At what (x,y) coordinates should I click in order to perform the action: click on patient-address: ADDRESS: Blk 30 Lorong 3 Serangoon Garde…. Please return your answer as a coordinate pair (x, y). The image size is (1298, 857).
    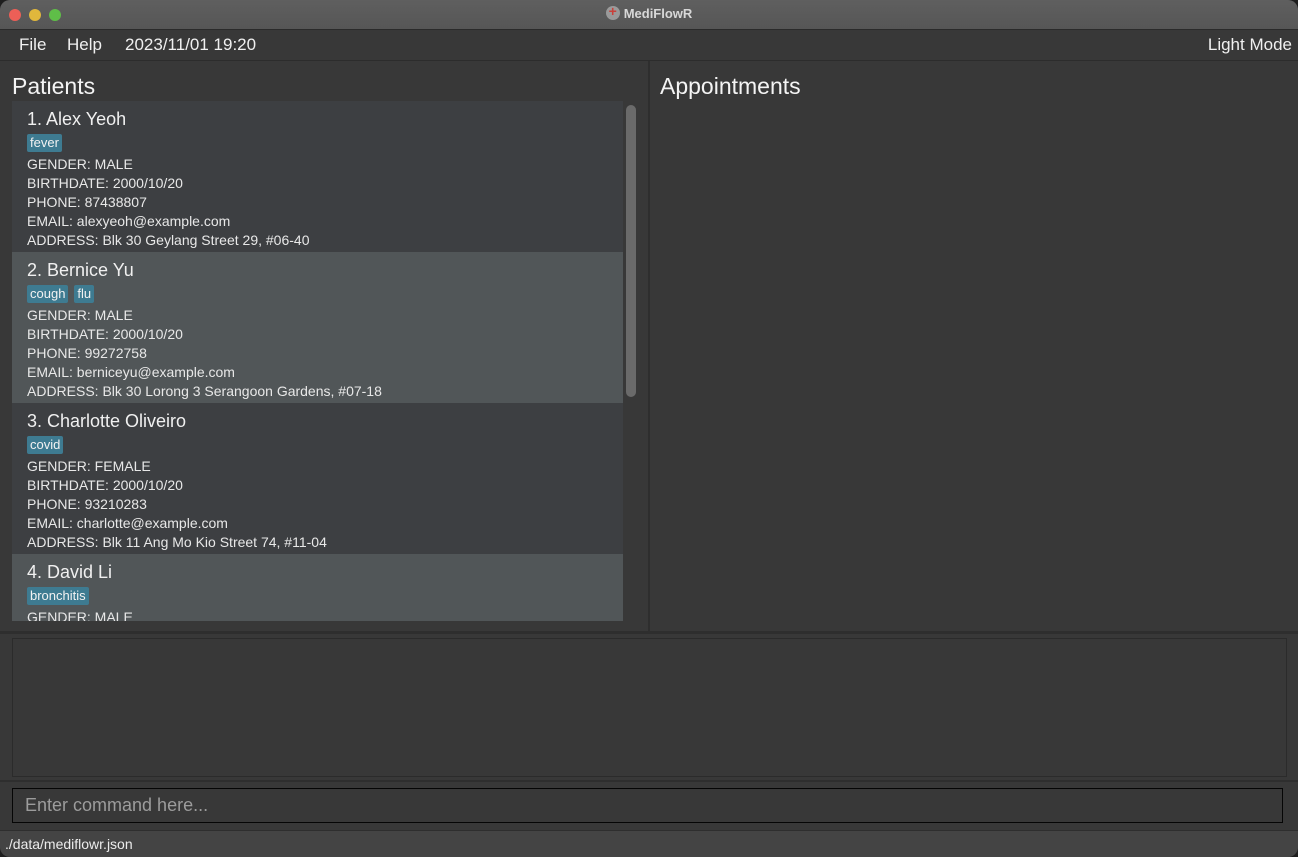
    Looking at the image, I should click on (204, 391).